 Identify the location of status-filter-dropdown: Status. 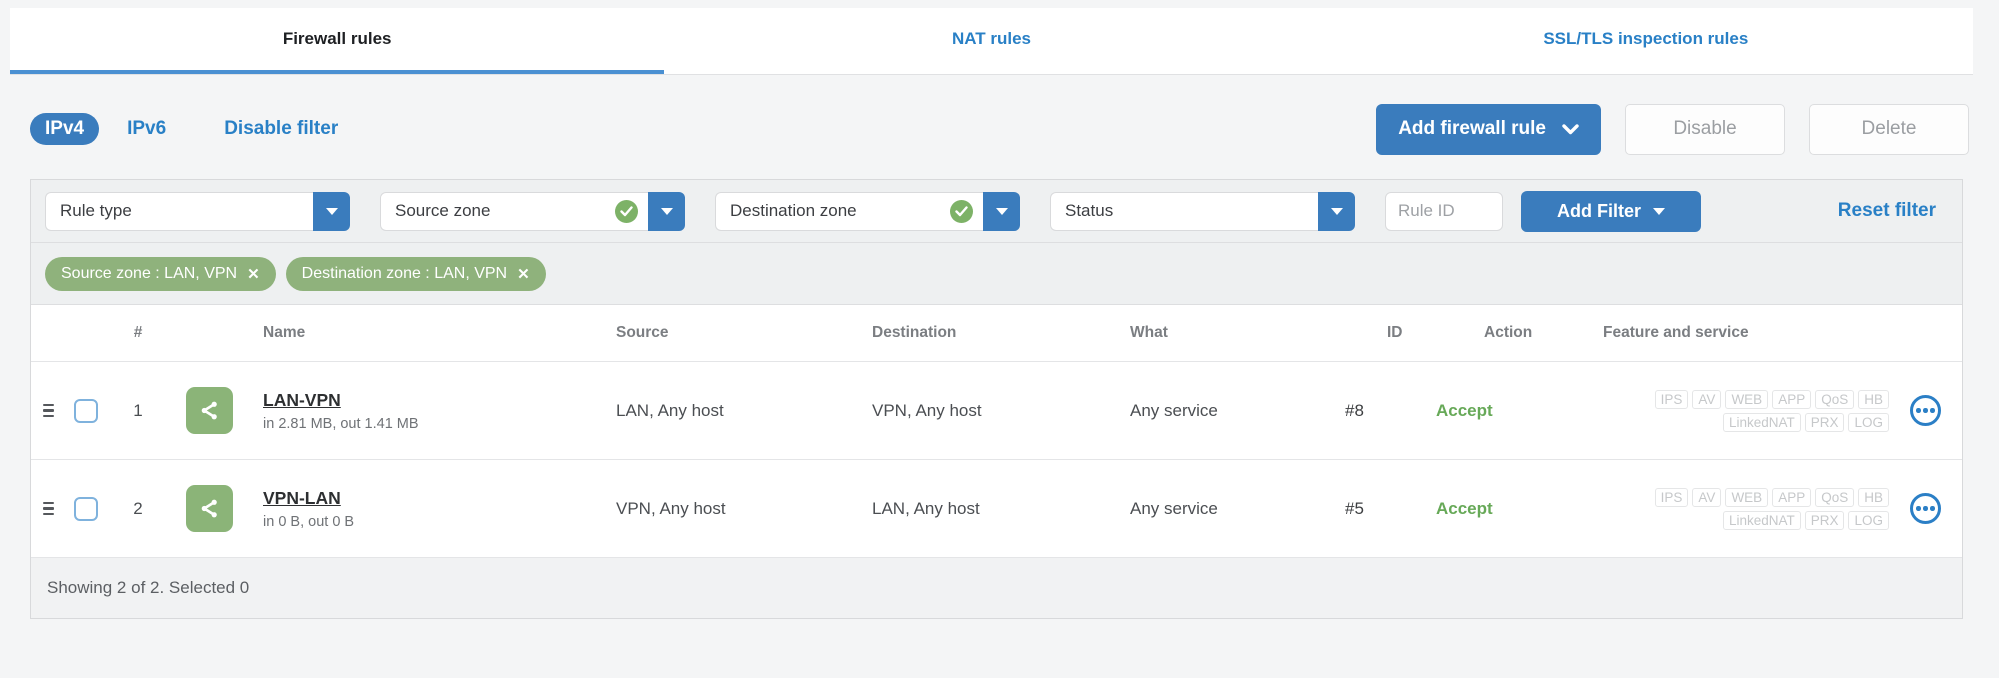
(1202, 211).